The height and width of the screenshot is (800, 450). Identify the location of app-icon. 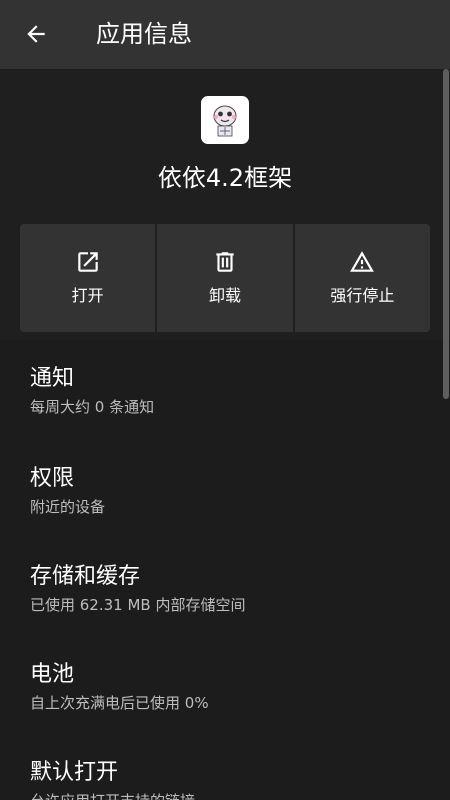
(225, 120).